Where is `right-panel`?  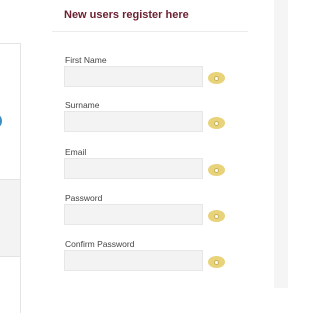 right-panel is located at coordinates (281, 144).